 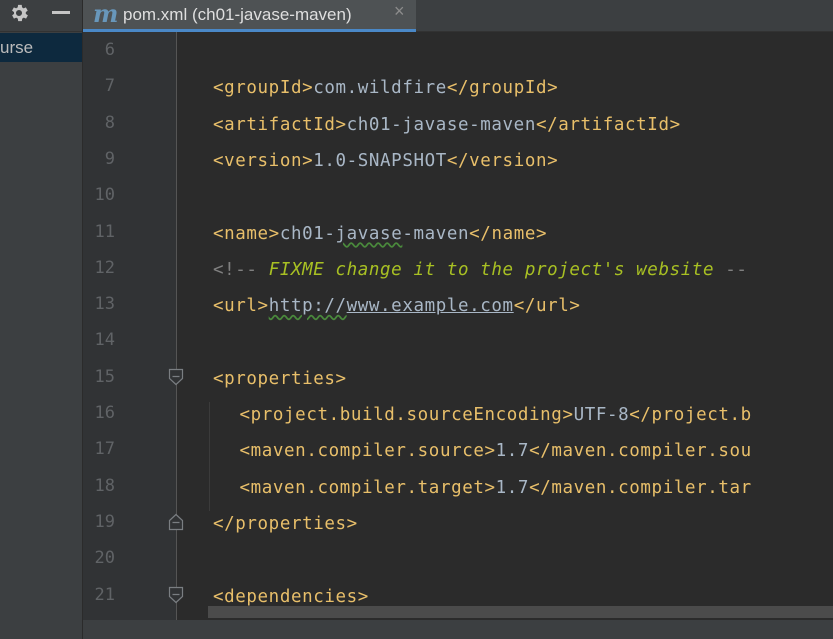 I want to click on line-number: 15, so click(x=104, y=376).